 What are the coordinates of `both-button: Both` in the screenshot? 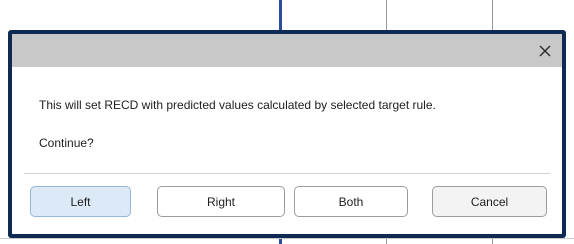 It's located at (351, 201).